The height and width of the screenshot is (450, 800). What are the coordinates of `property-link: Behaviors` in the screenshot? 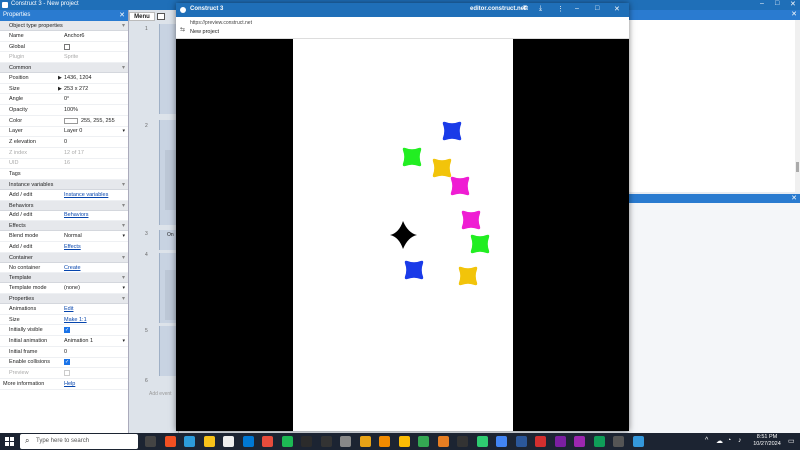 It's located at (76, 215).